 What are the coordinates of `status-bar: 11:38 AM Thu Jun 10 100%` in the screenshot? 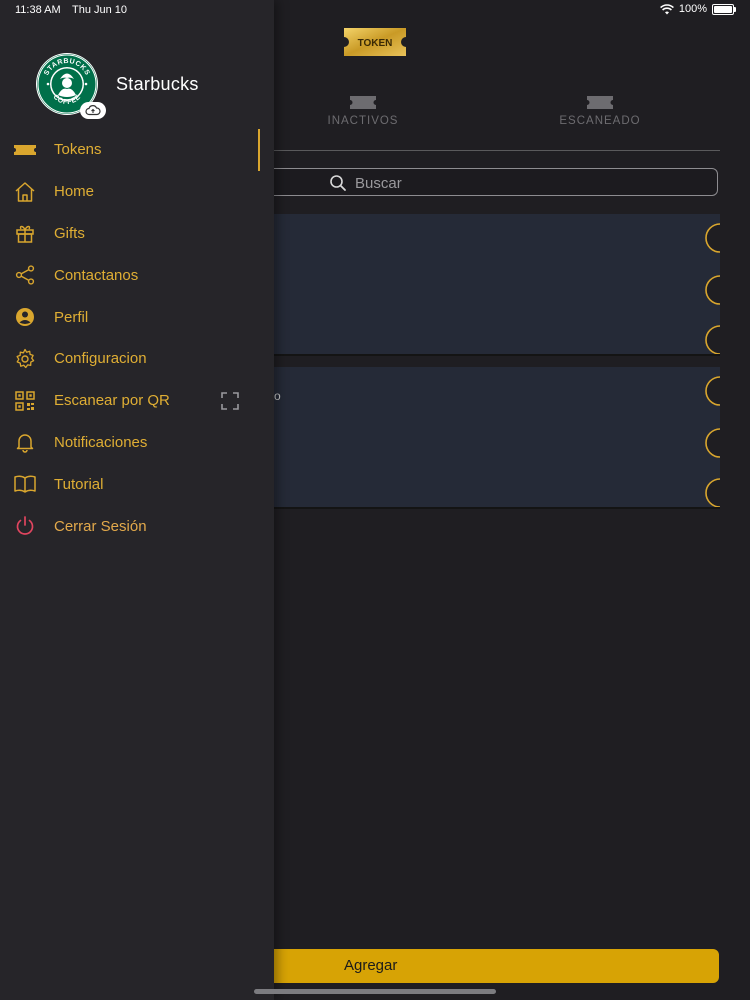 It's located at (375, 10).